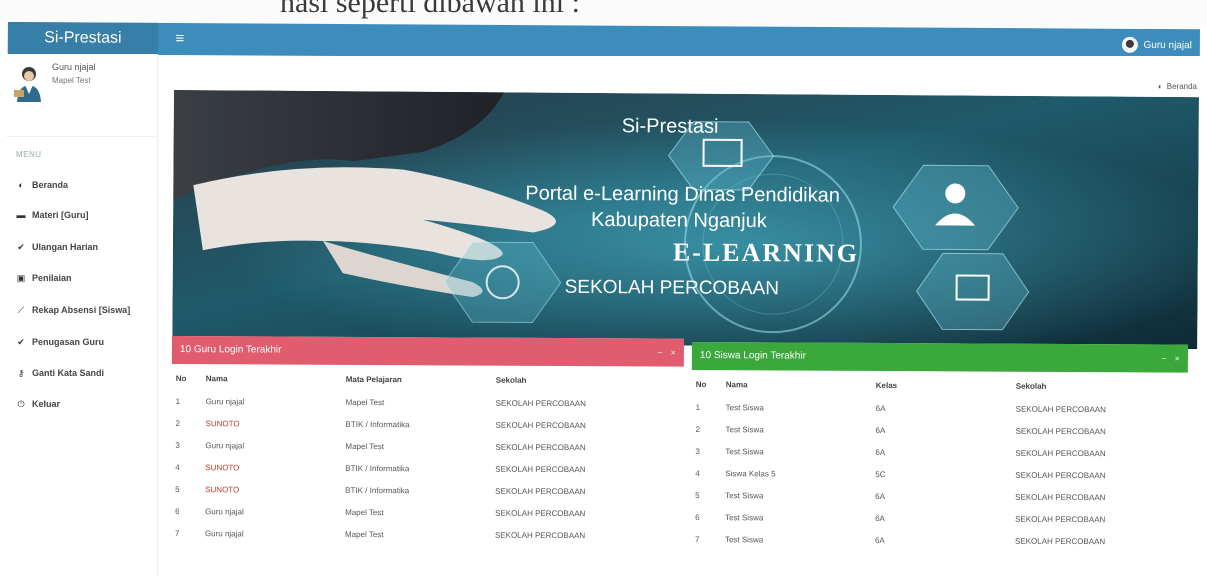 The height and width of the screenshot is (576, 1207). What do you see at coordinates (427, 351) in the screenshot?
I see `guru-box-header: 10 Guru Login Terakhir − ×` at bounding box center [427, 351].